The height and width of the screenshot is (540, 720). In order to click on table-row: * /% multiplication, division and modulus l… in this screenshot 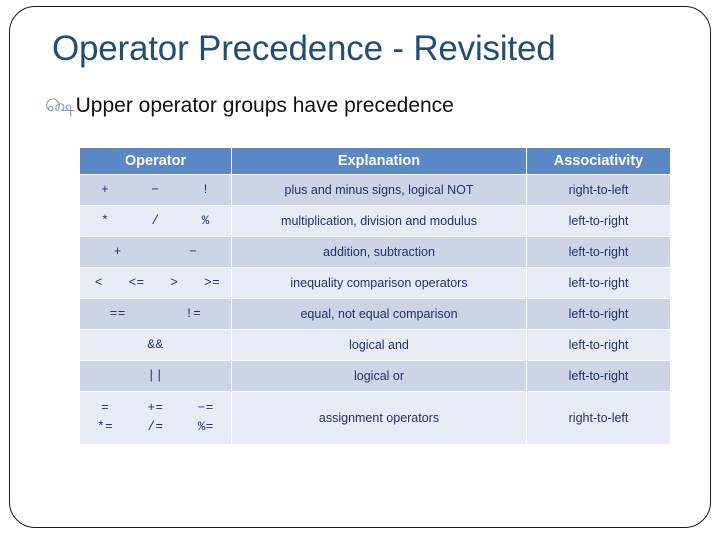, I will do `click(375, 221)`.